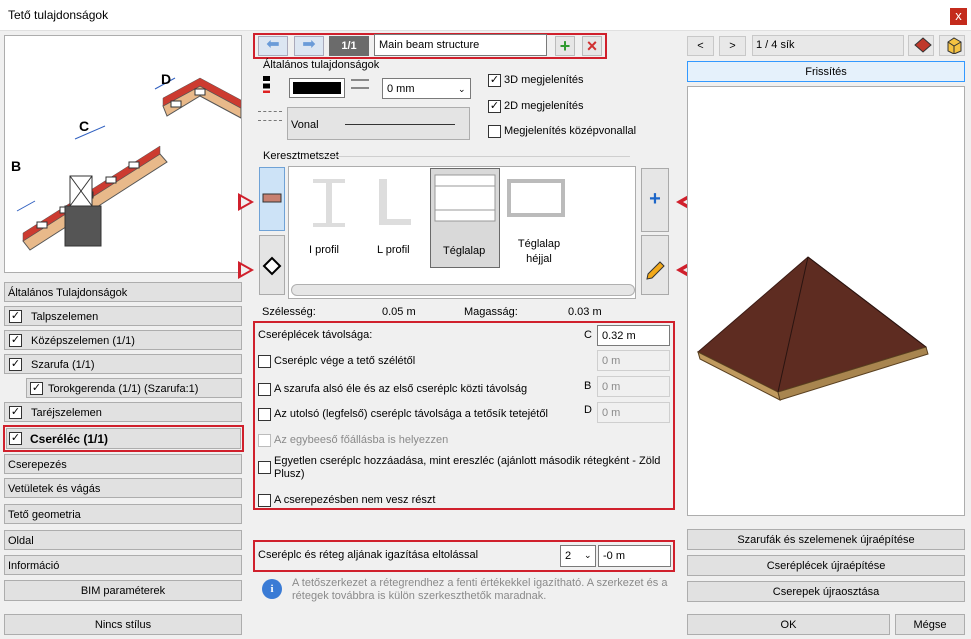  What do you see at coordinates (633, 360) in the screenshot?
I see `batten-end-input: 0 m` at bounding box center [633, 360].